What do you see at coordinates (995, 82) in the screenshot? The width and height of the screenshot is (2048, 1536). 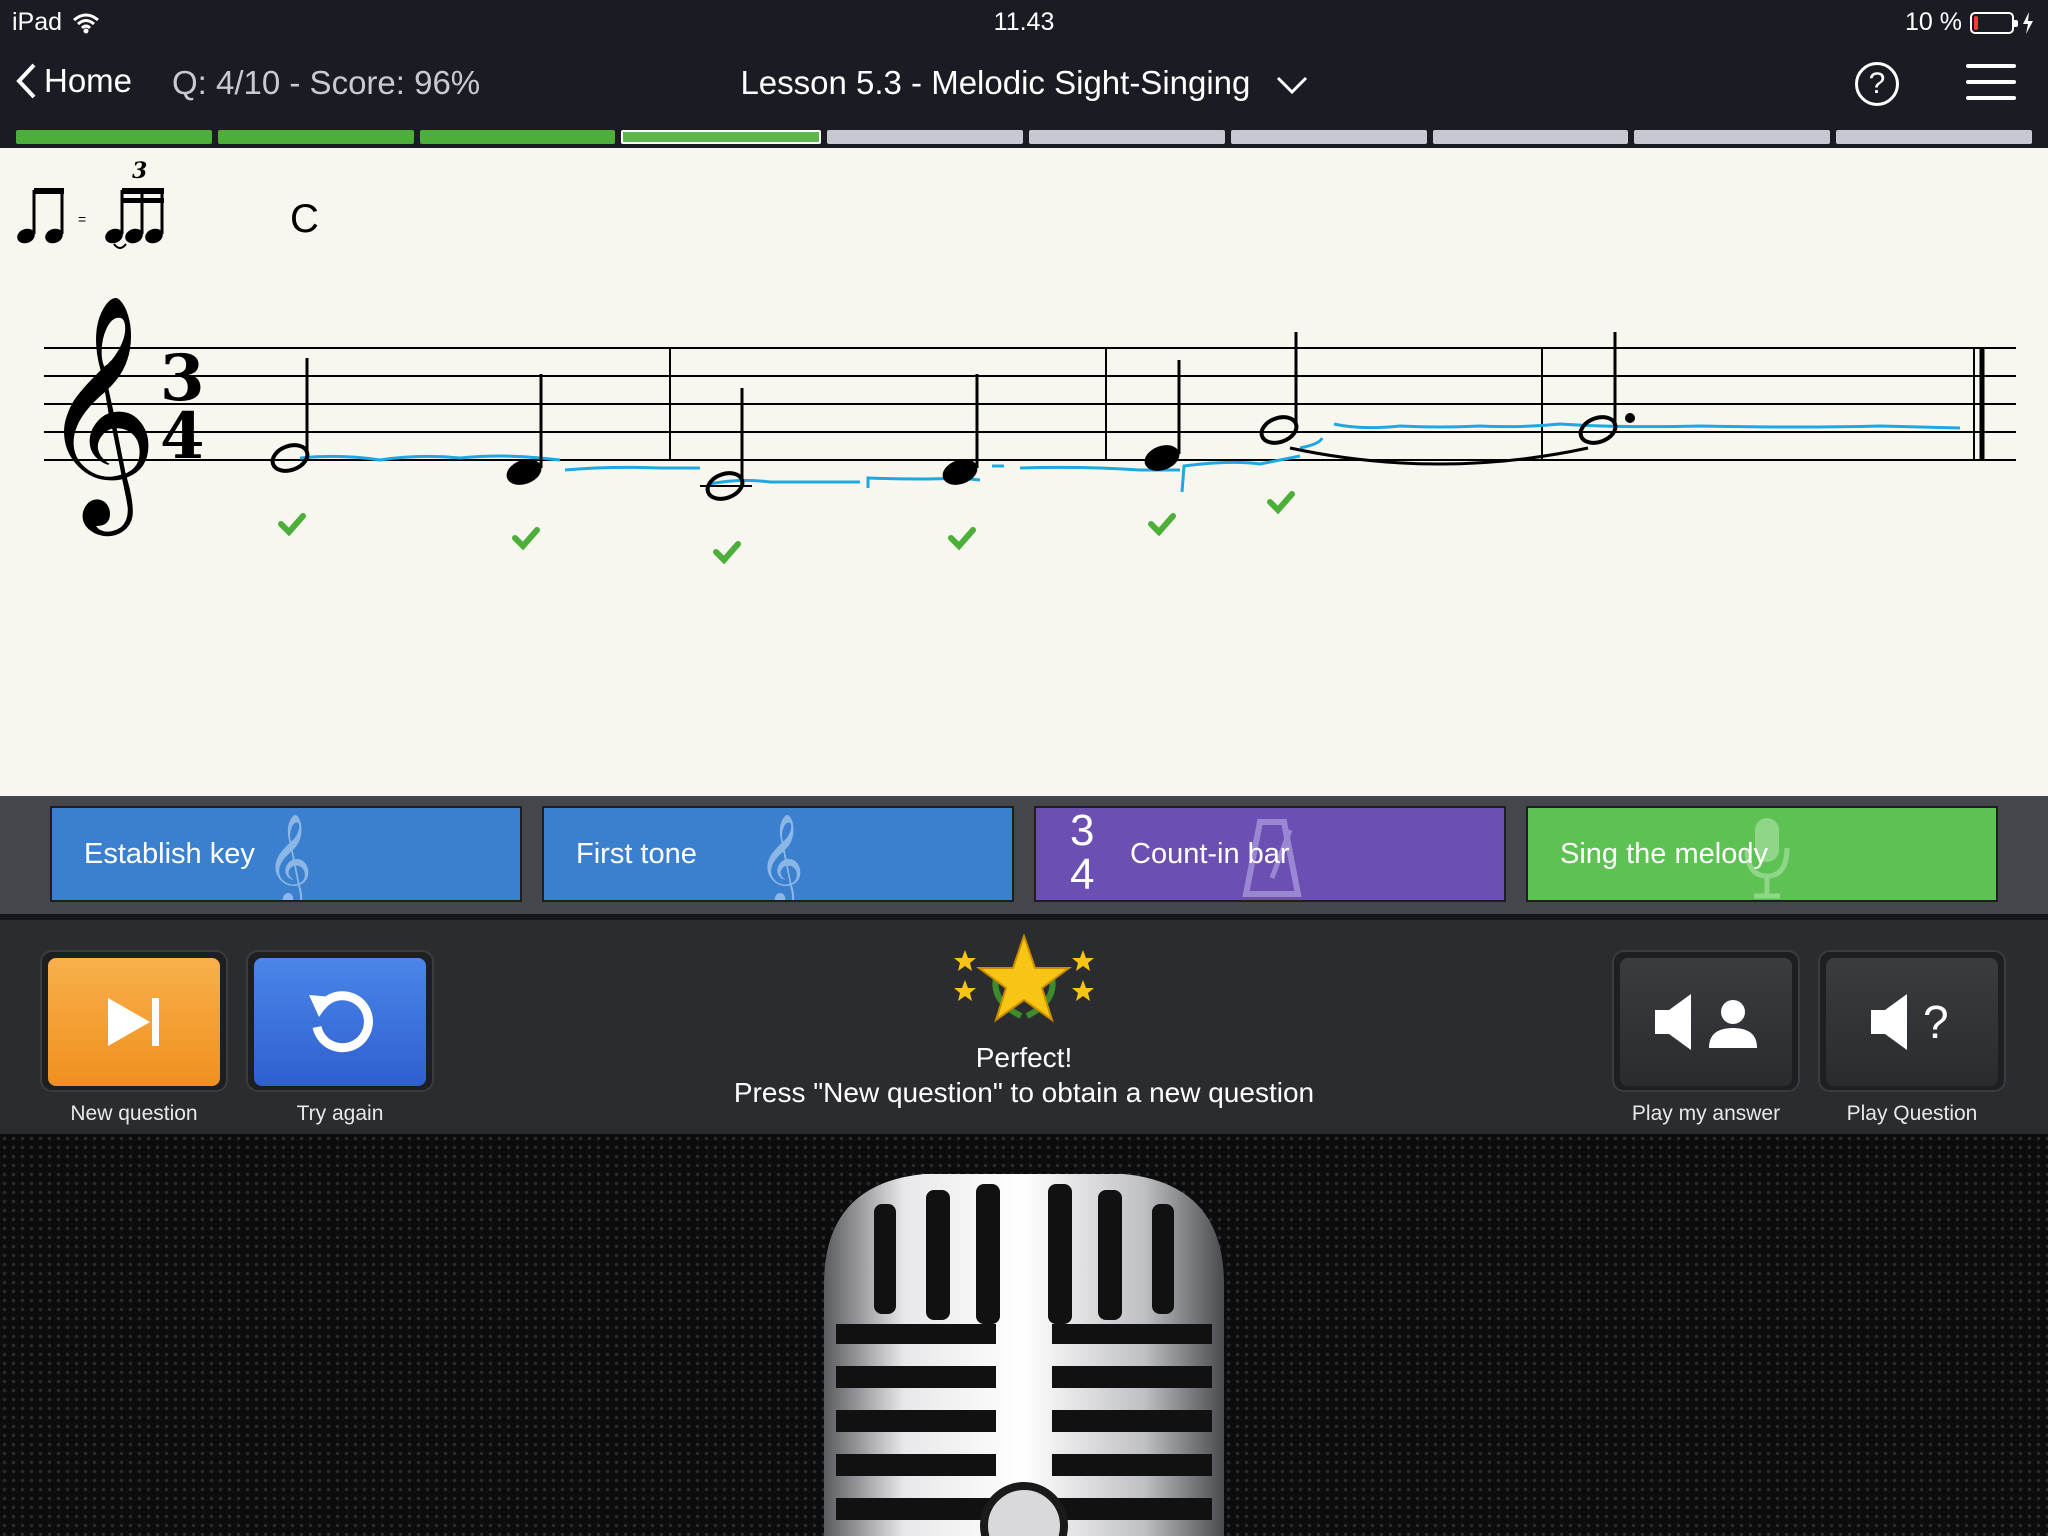 I see `lesson-title: Lesson 5.3 - Melodic Sight-Singing` at bounding box center [995, 82].